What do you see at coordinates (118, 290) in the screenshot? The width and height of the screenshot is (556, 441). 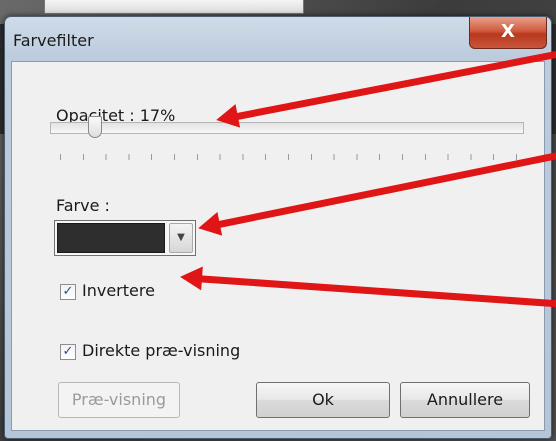 I see `invert-label: Invertere` at bounding box center [118, 290].